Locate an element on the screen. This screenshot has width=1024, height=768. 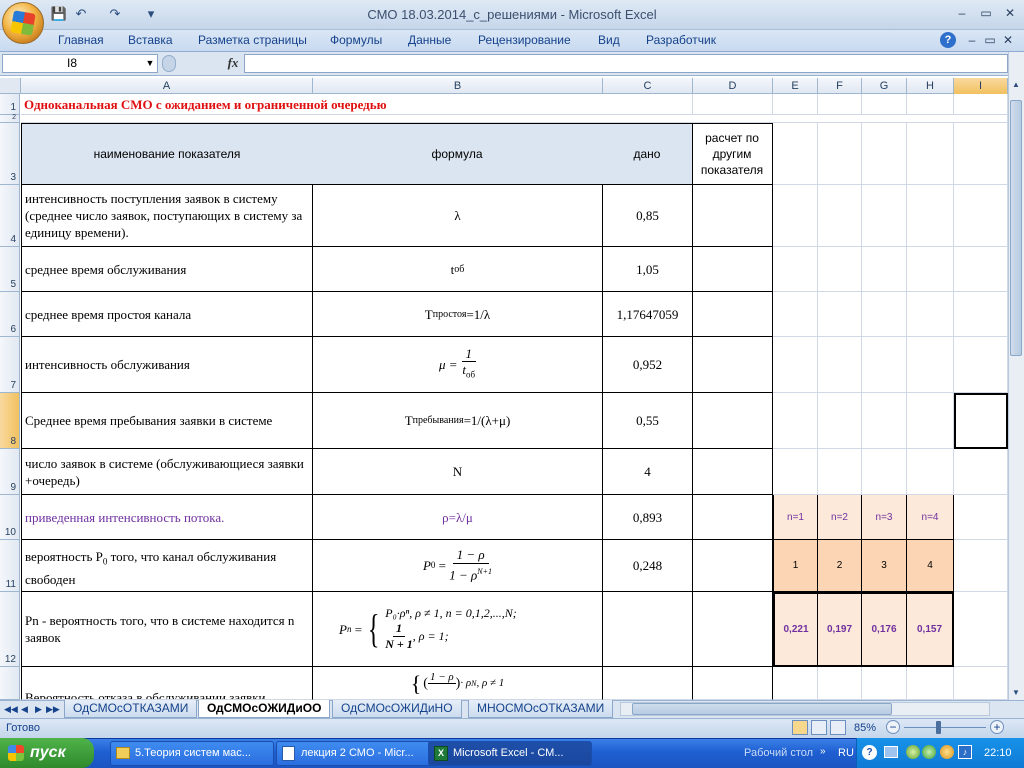
zoom-slider-thumb is located at coordinates (938, 727).